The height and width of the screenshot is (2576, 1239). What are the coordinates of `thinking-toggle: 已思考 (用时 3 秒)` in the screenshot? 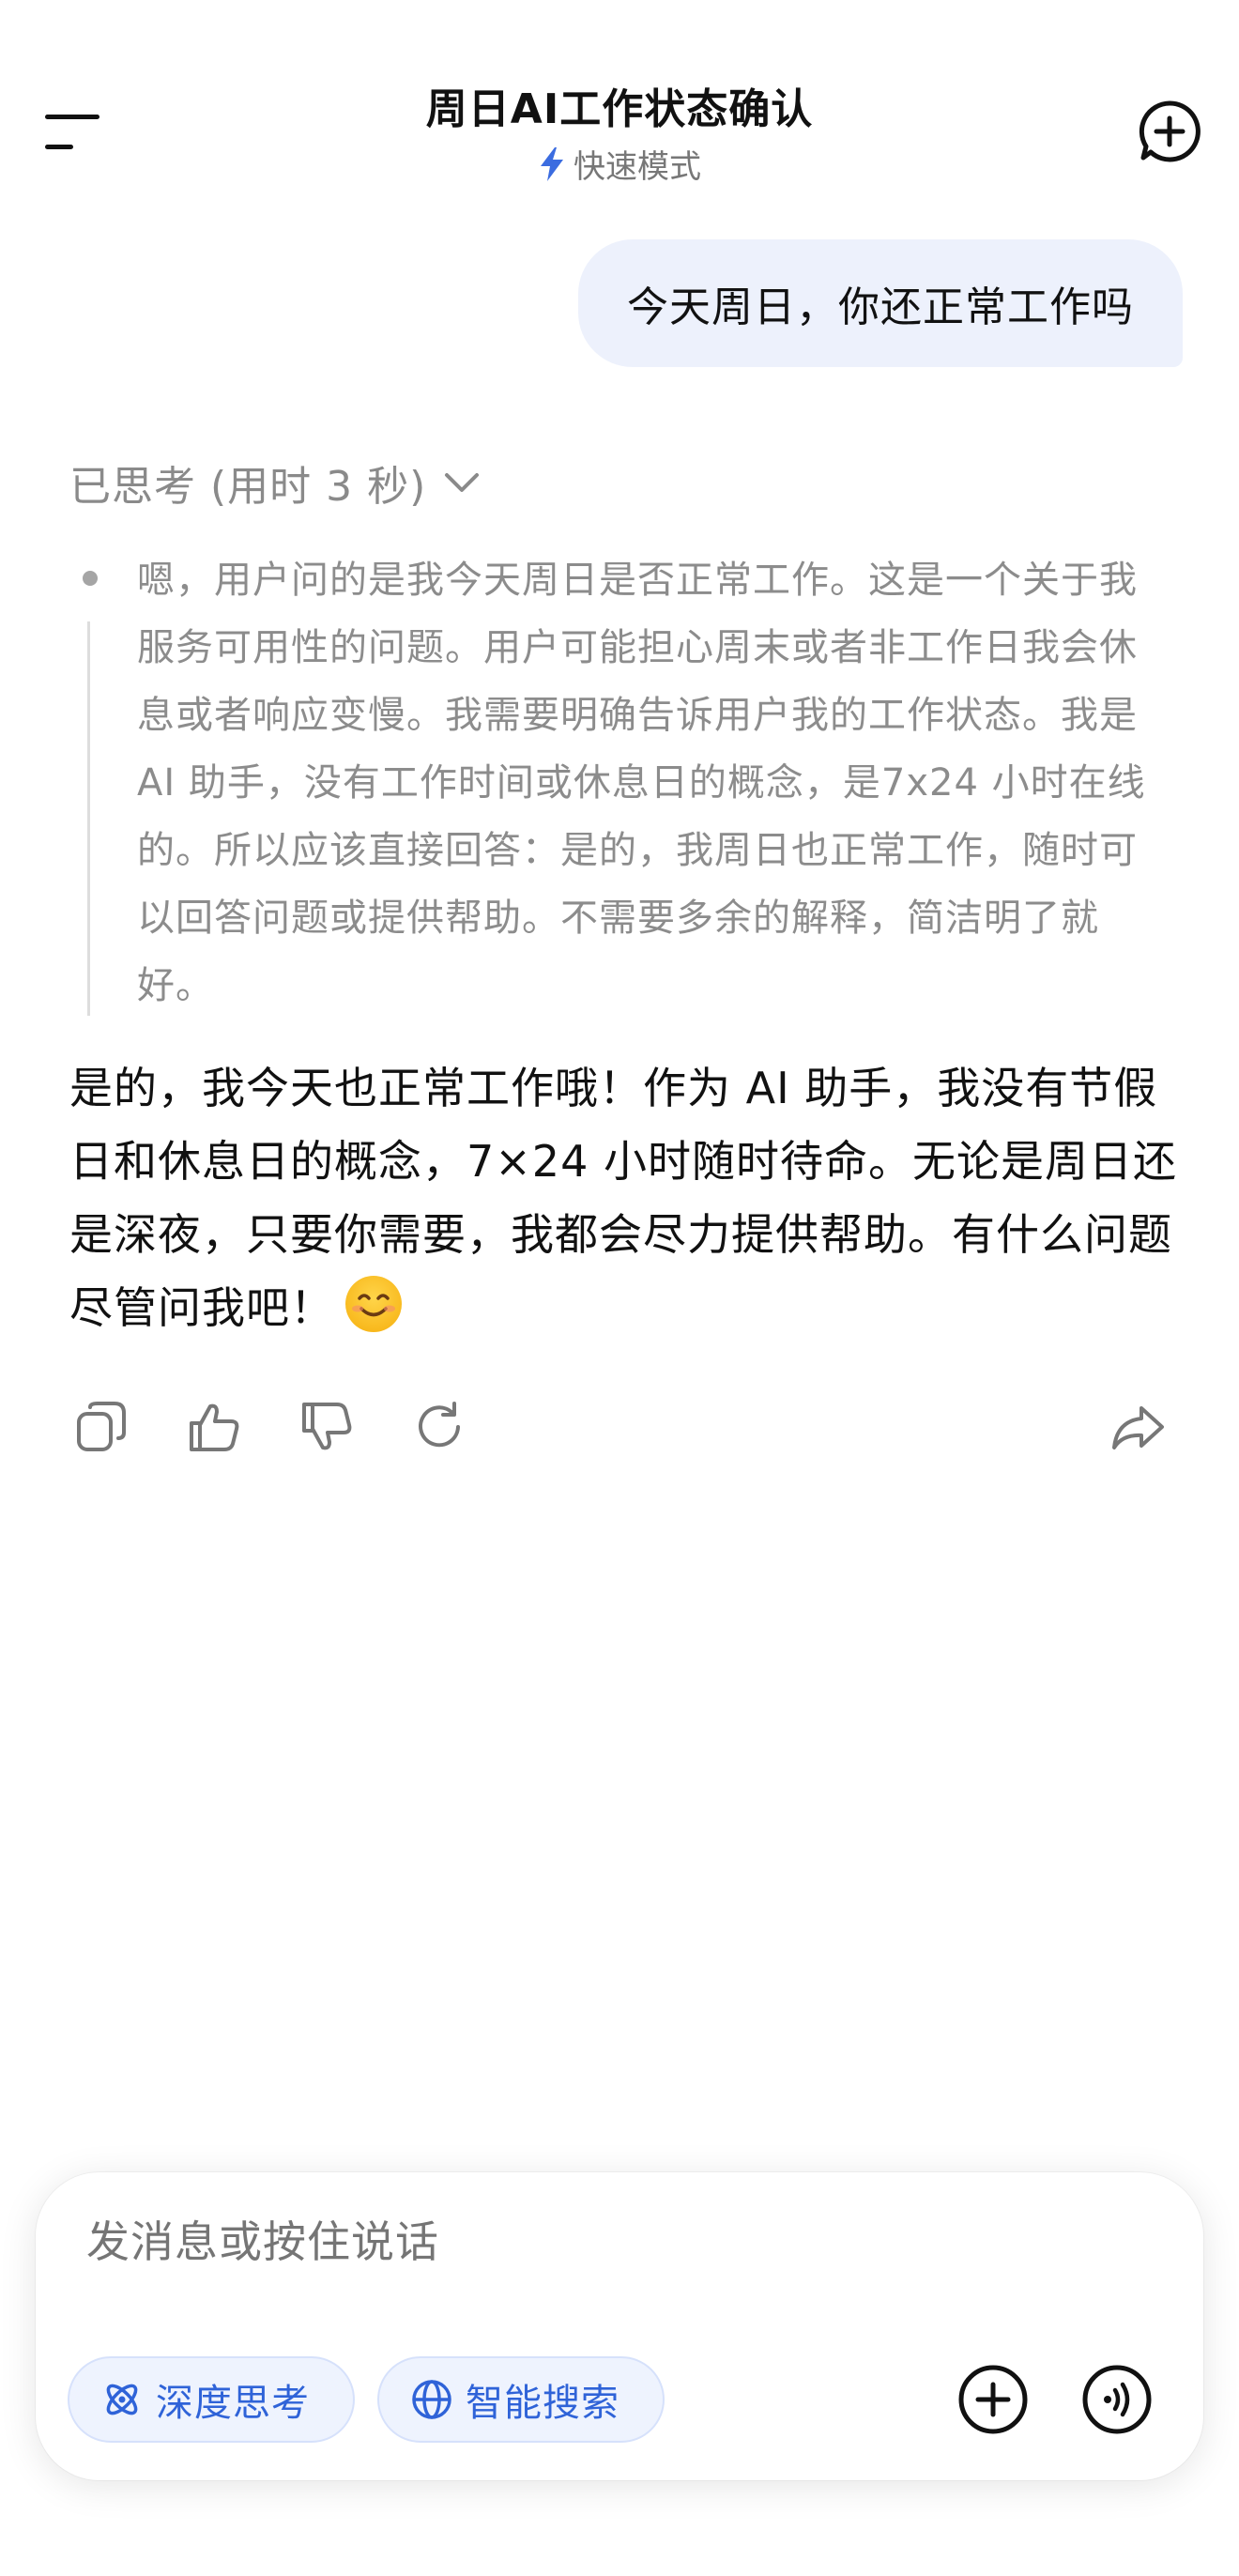 It's located at (275, 483).